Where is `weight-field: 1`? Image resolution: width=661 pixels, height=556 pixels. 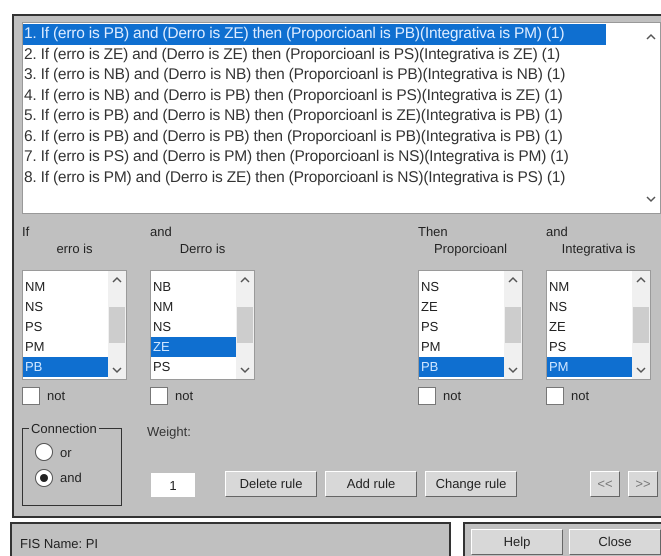 weight-field: 1 is located at coordinates (173, 485).